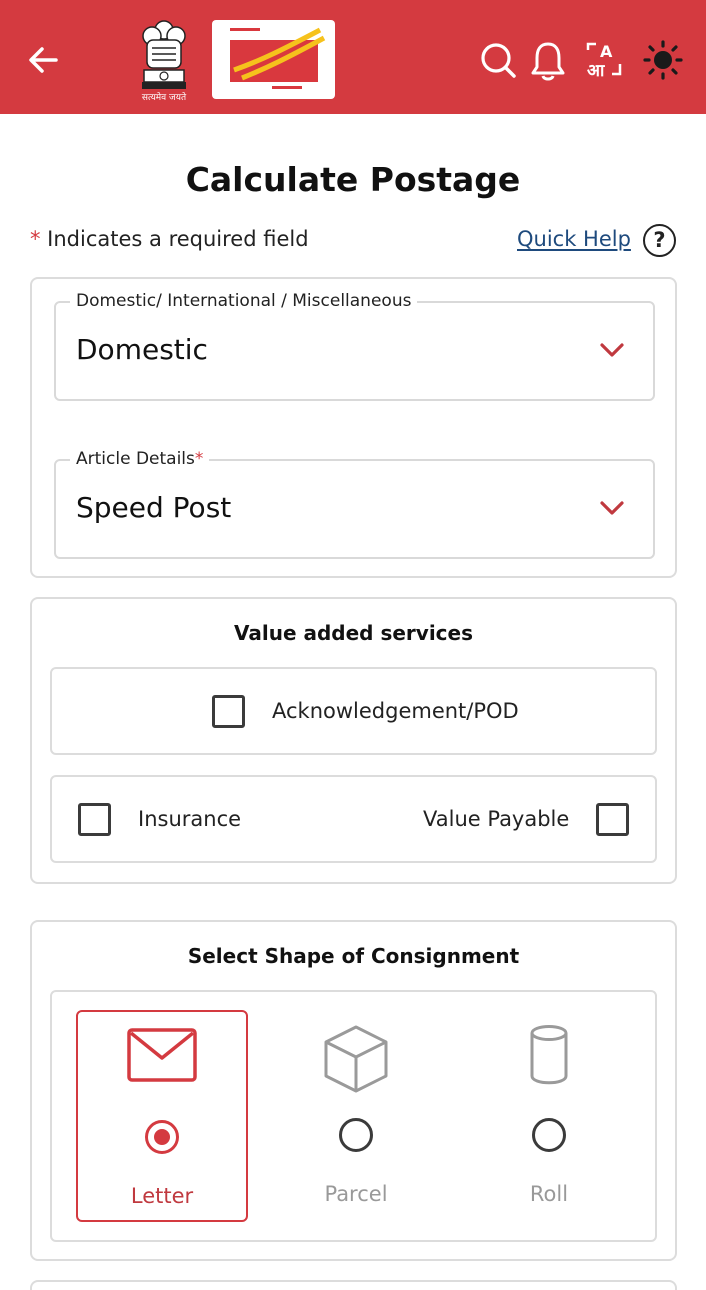 The height and width of the screenshot is (1290, 706). Describe the element at coordinates (353, 179) in the screenshot. I see `page-title: Calculate Postage` at that location.